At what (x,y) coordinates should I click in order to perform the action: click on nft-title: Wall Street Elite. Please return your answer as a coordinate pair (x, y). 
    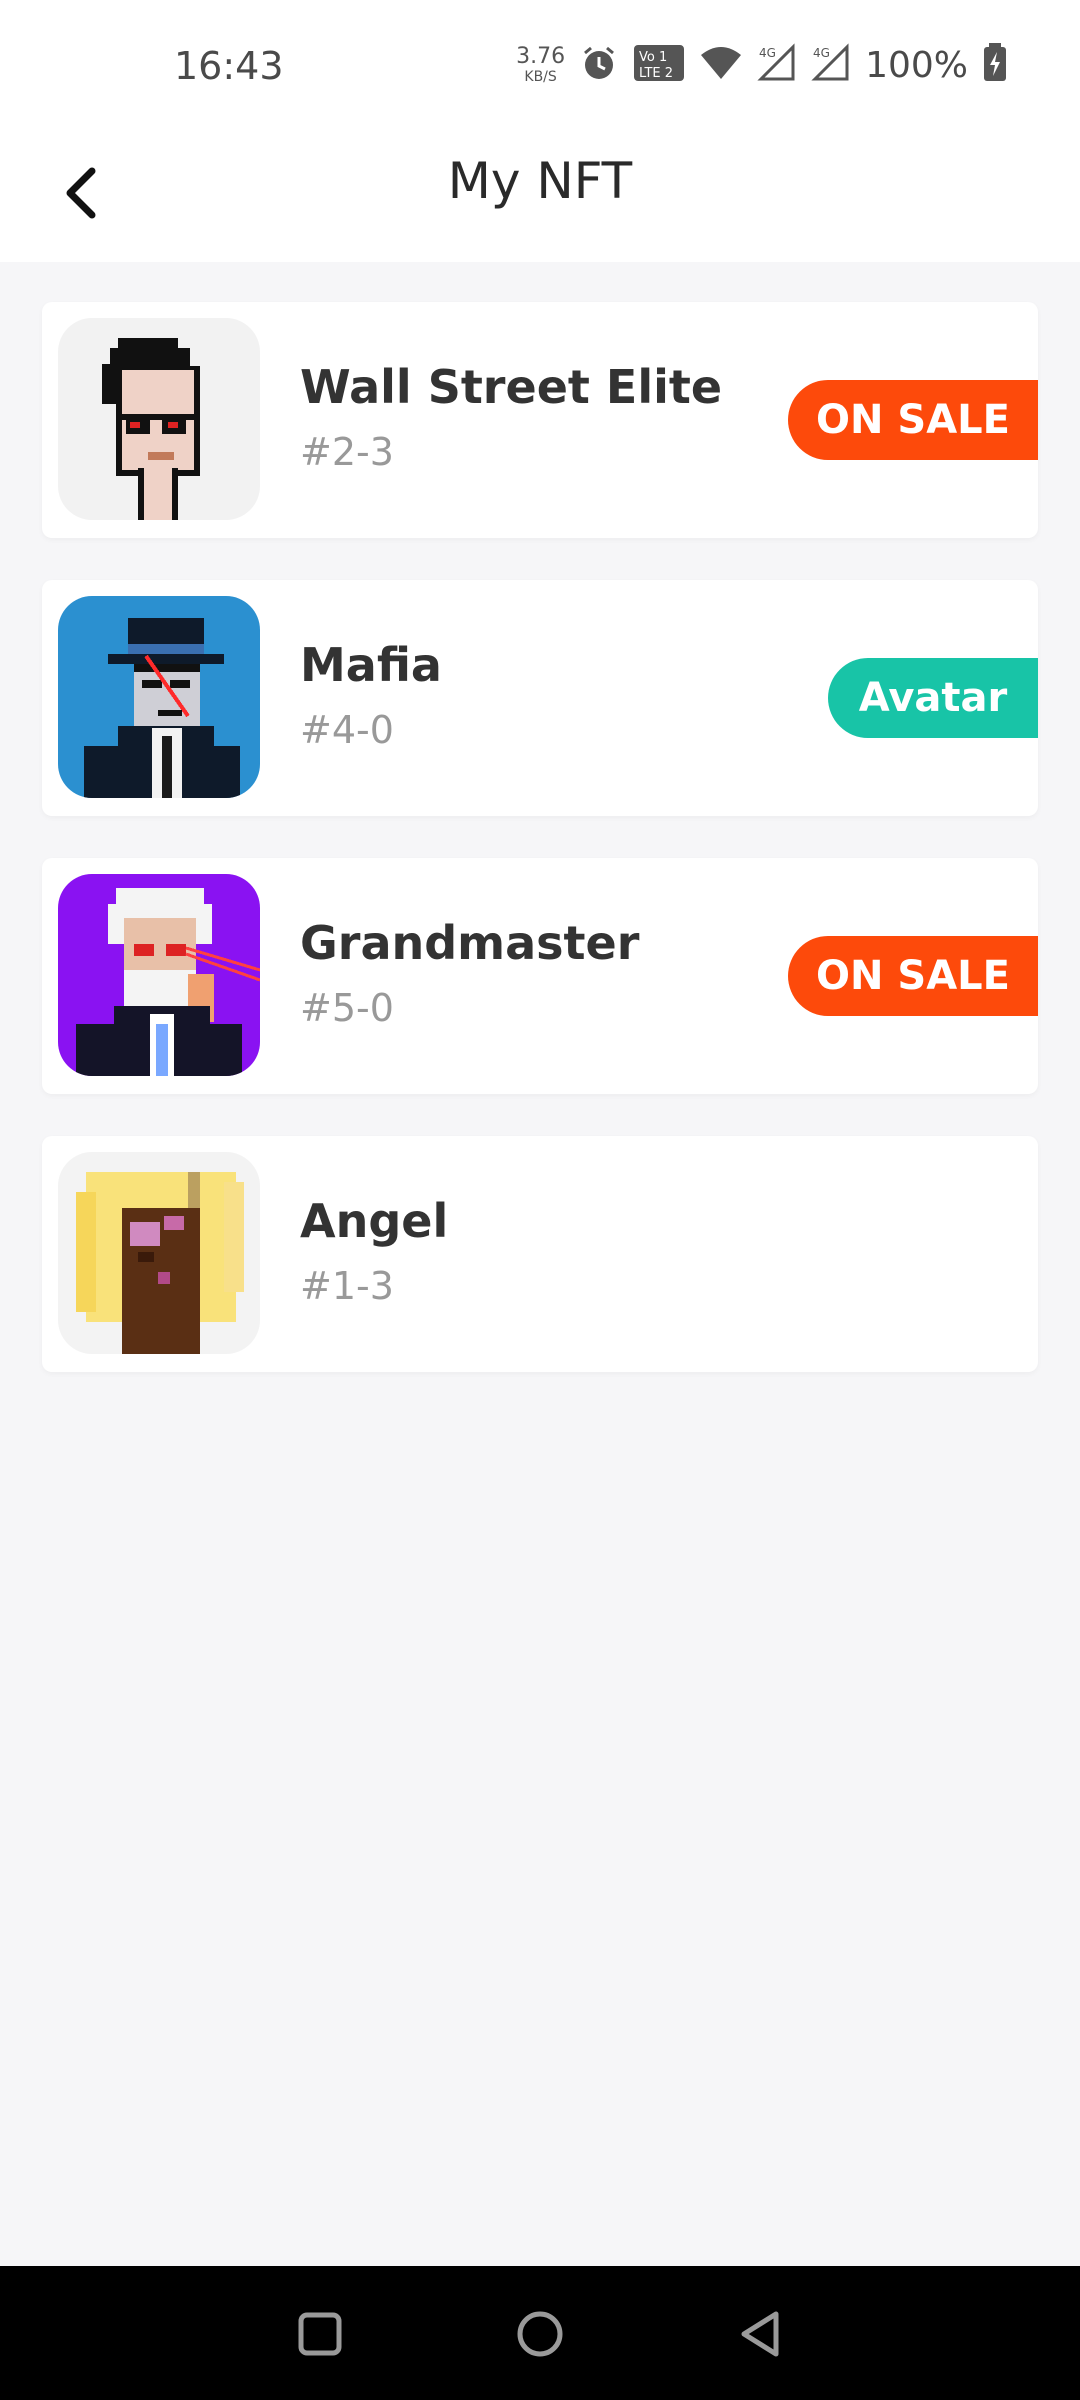
    Looking at the image, I should click on (511, 387).